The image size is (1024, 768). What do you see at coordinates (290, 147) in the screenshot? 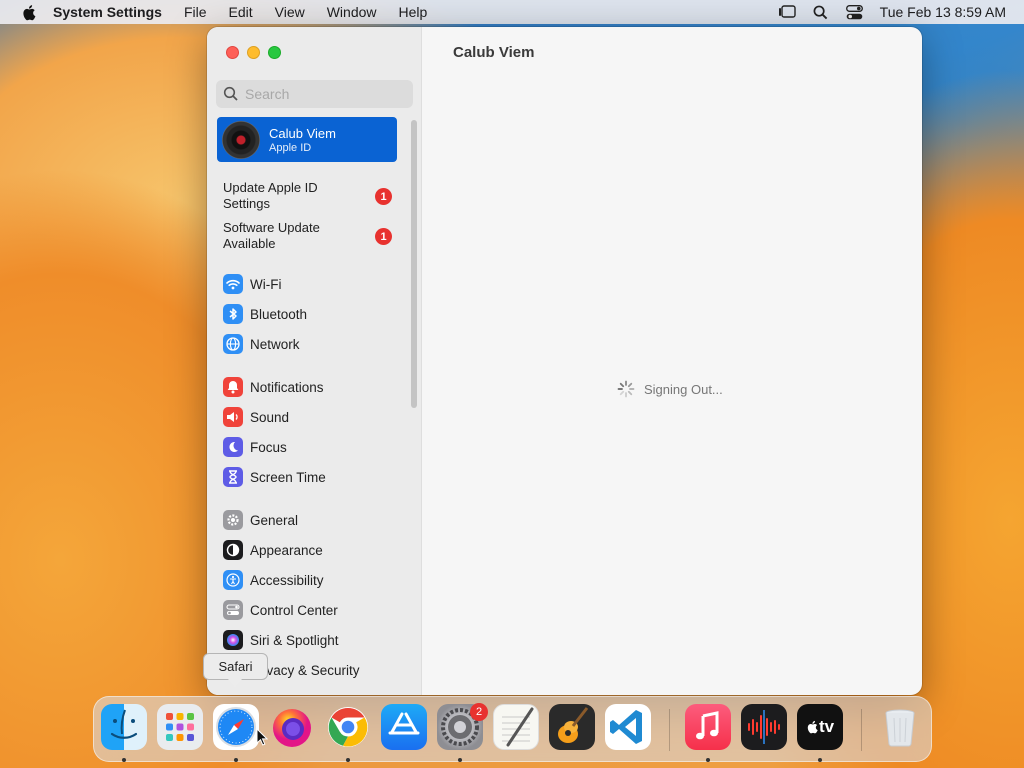
I see `account-subtitle: Apple ID` at bounding box center [290, 147].